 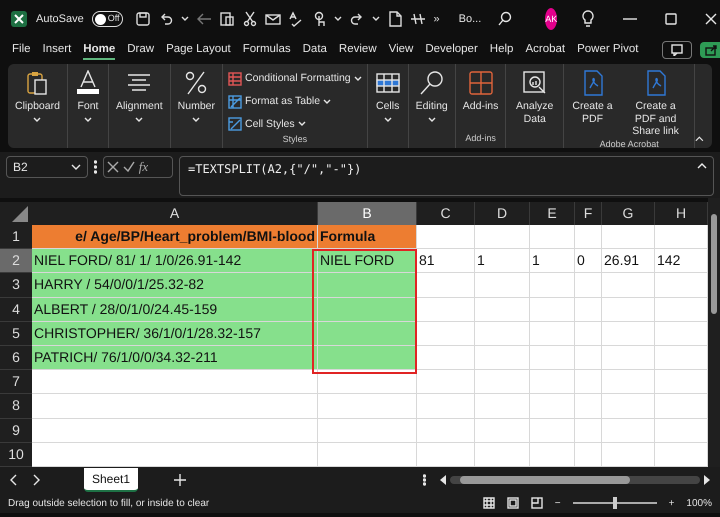 I want to click on page-icon, so click(x=394, y=19).